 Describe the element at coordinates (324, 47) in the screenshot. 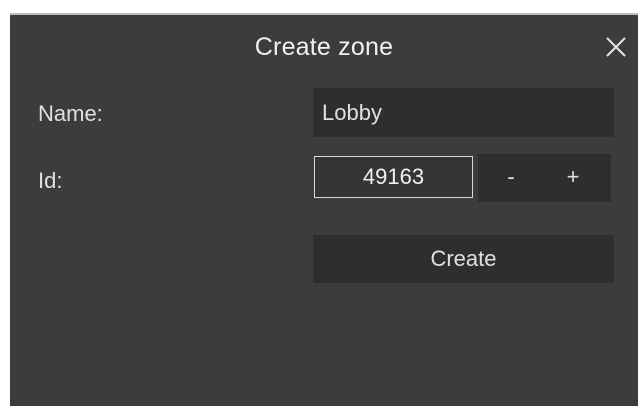

I see `dialog-title: Create zone` at that location.